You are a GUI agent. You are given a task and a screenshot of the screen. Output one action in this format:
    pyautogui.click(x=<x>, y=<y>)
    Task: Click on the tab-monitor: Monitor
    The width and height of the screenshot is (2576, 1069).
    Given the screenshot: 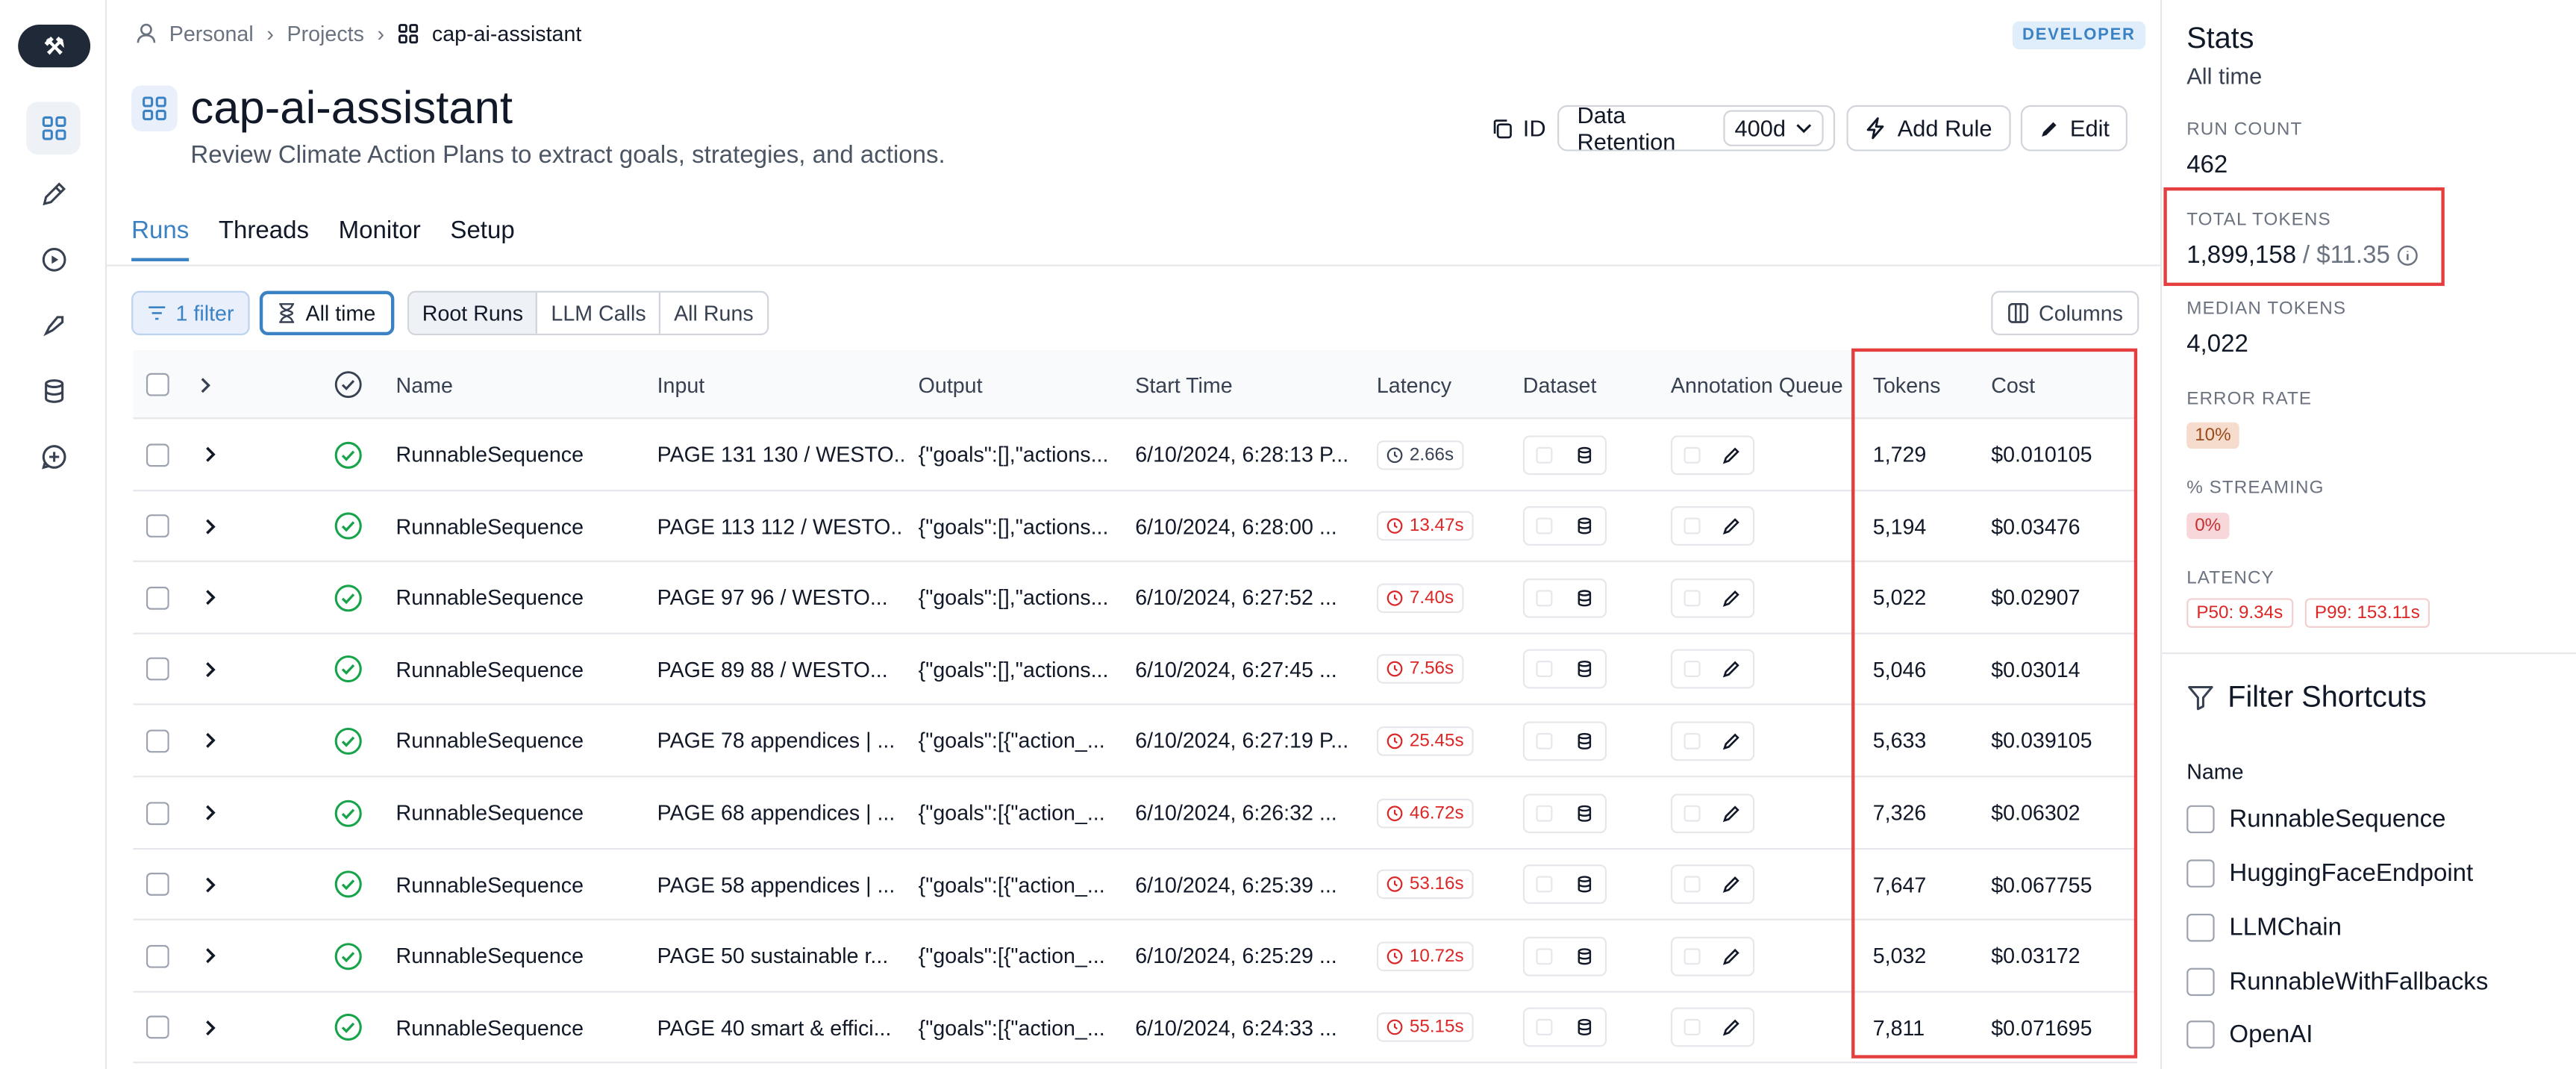 What is the action you would take?
    pyautogui.click(x=380, y=239)
    